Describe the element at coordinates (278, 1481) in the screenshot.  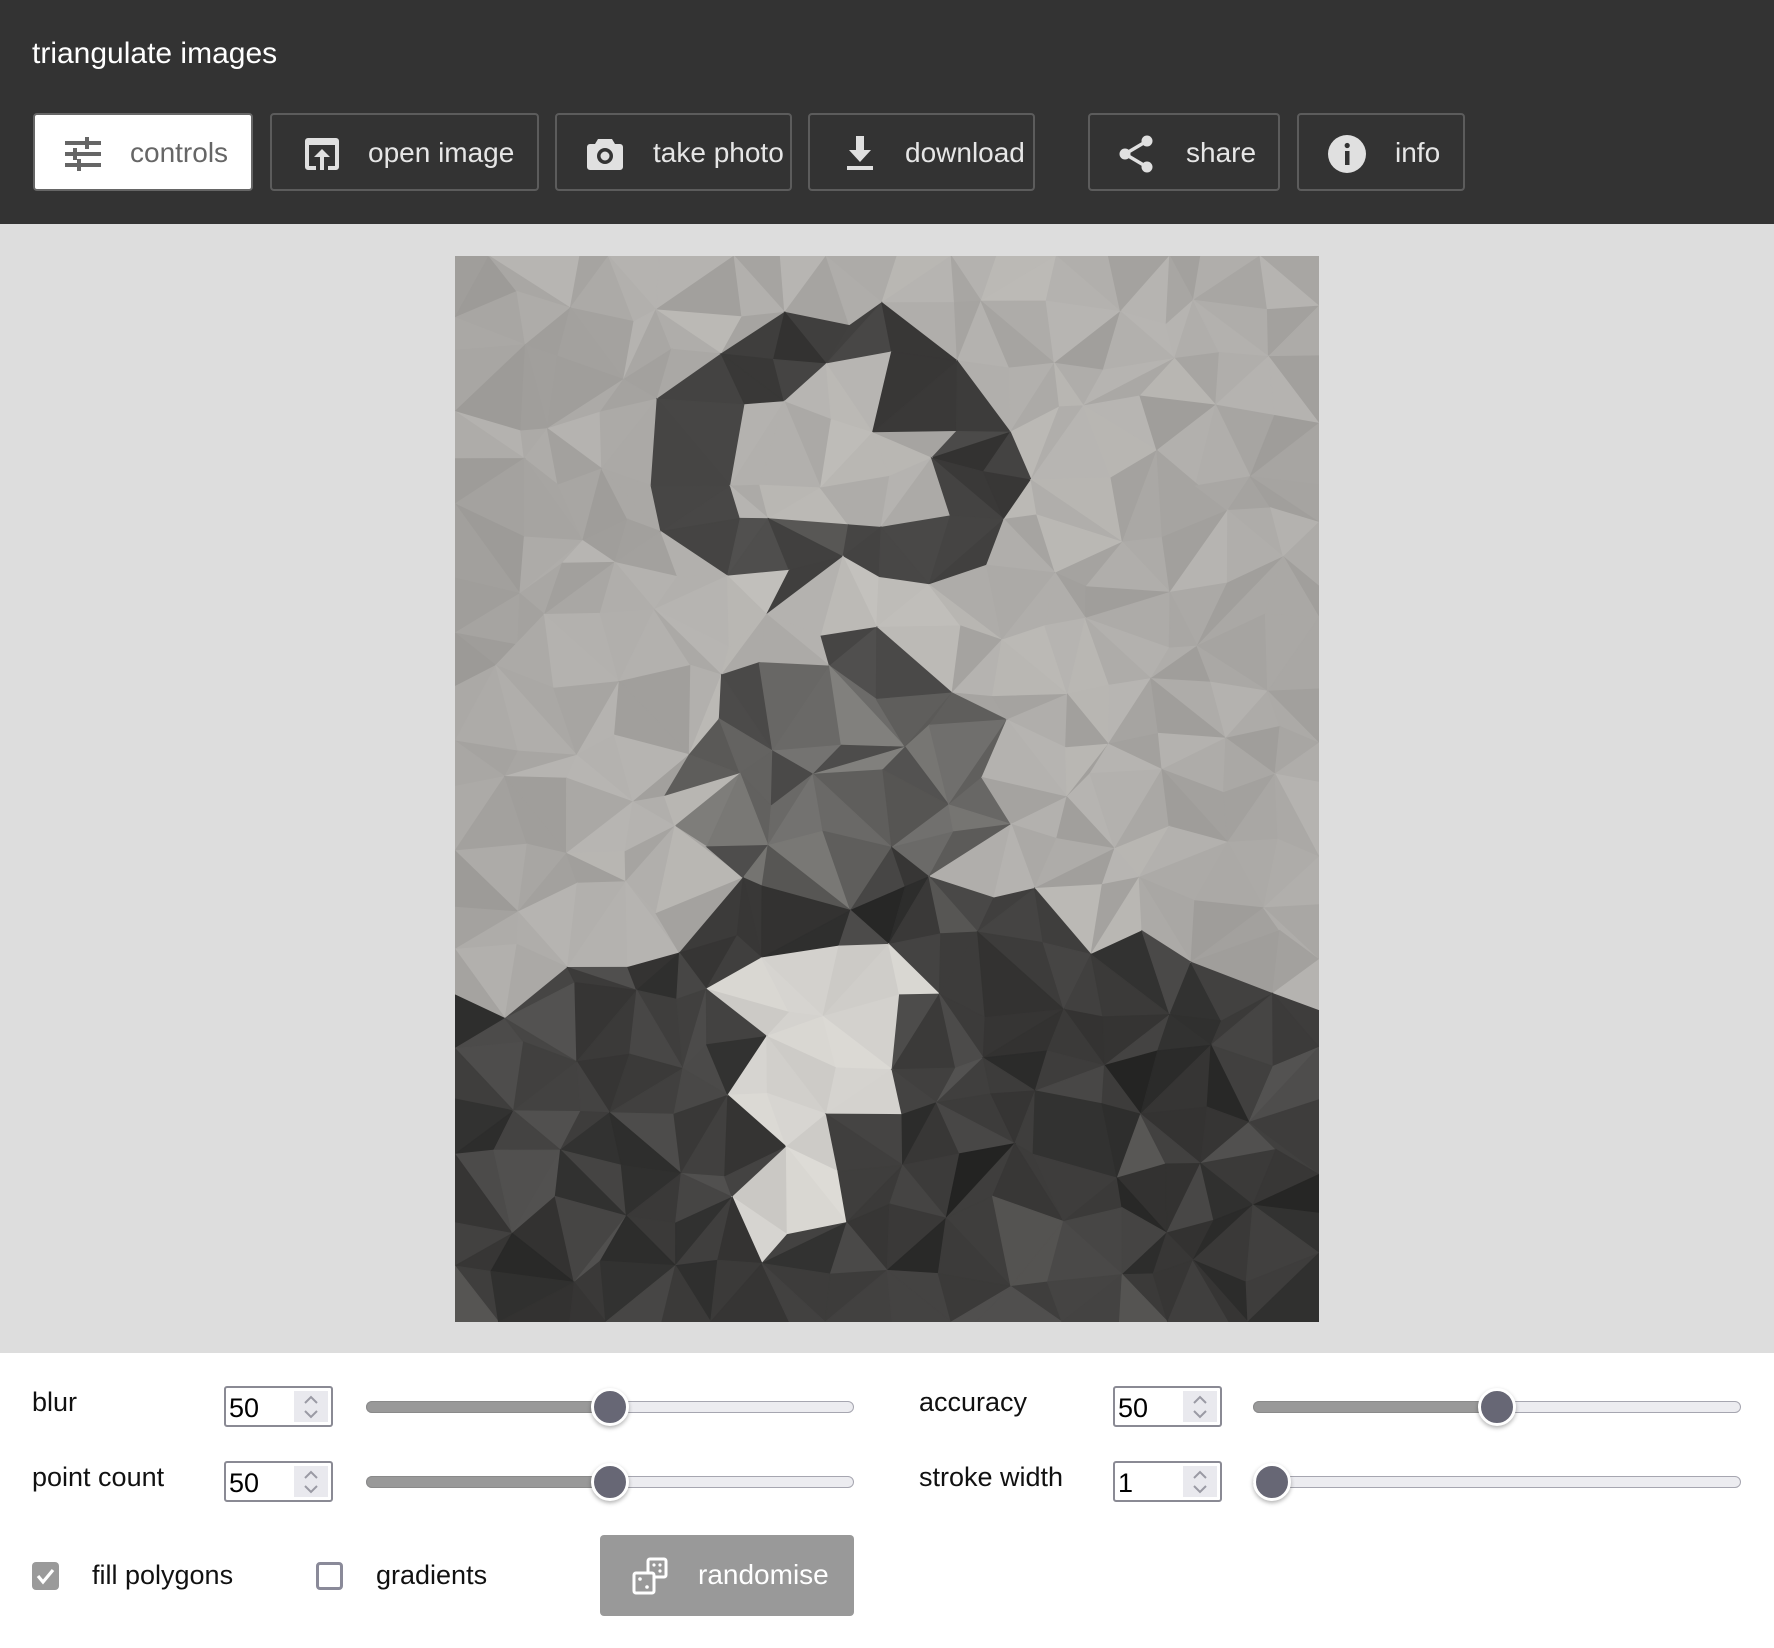
I see `point-count-input: 50` at that location.